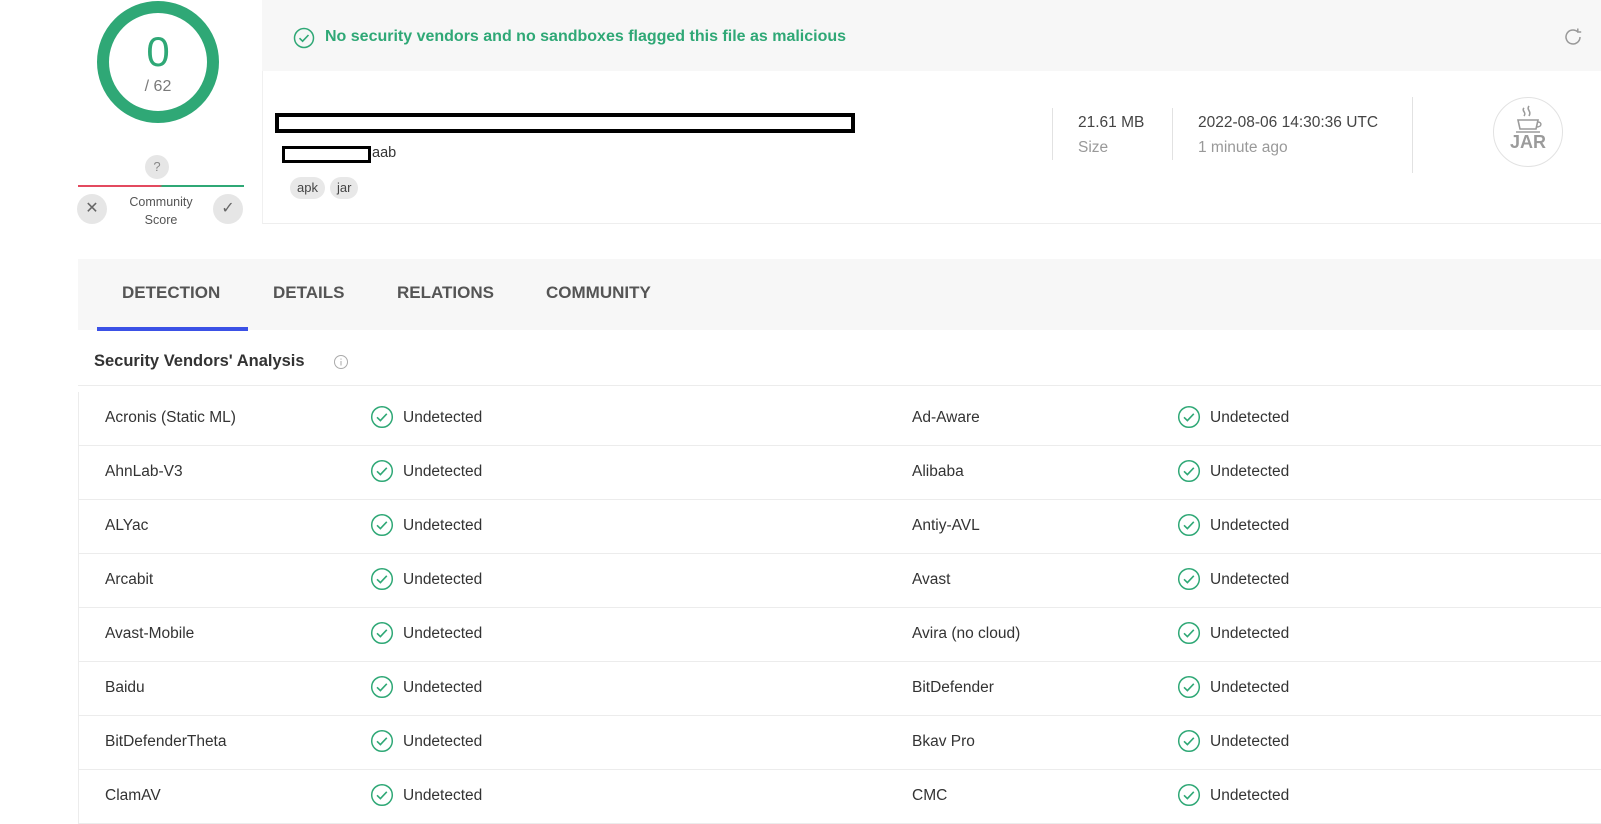 The width and height of the screenshot is (1601, 824). What do you see at coordinates (840, 581) in the screenshot?
I see `table-row: Arcabit Undetected Avast Undetected` at bounding box center [840, 581].